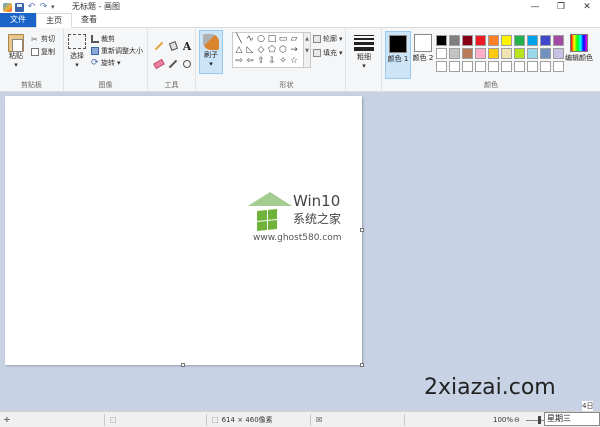  Describe the element at coordinates (491, 85) in the screenshot. I see `colors-group-label: 颜色` at that location.